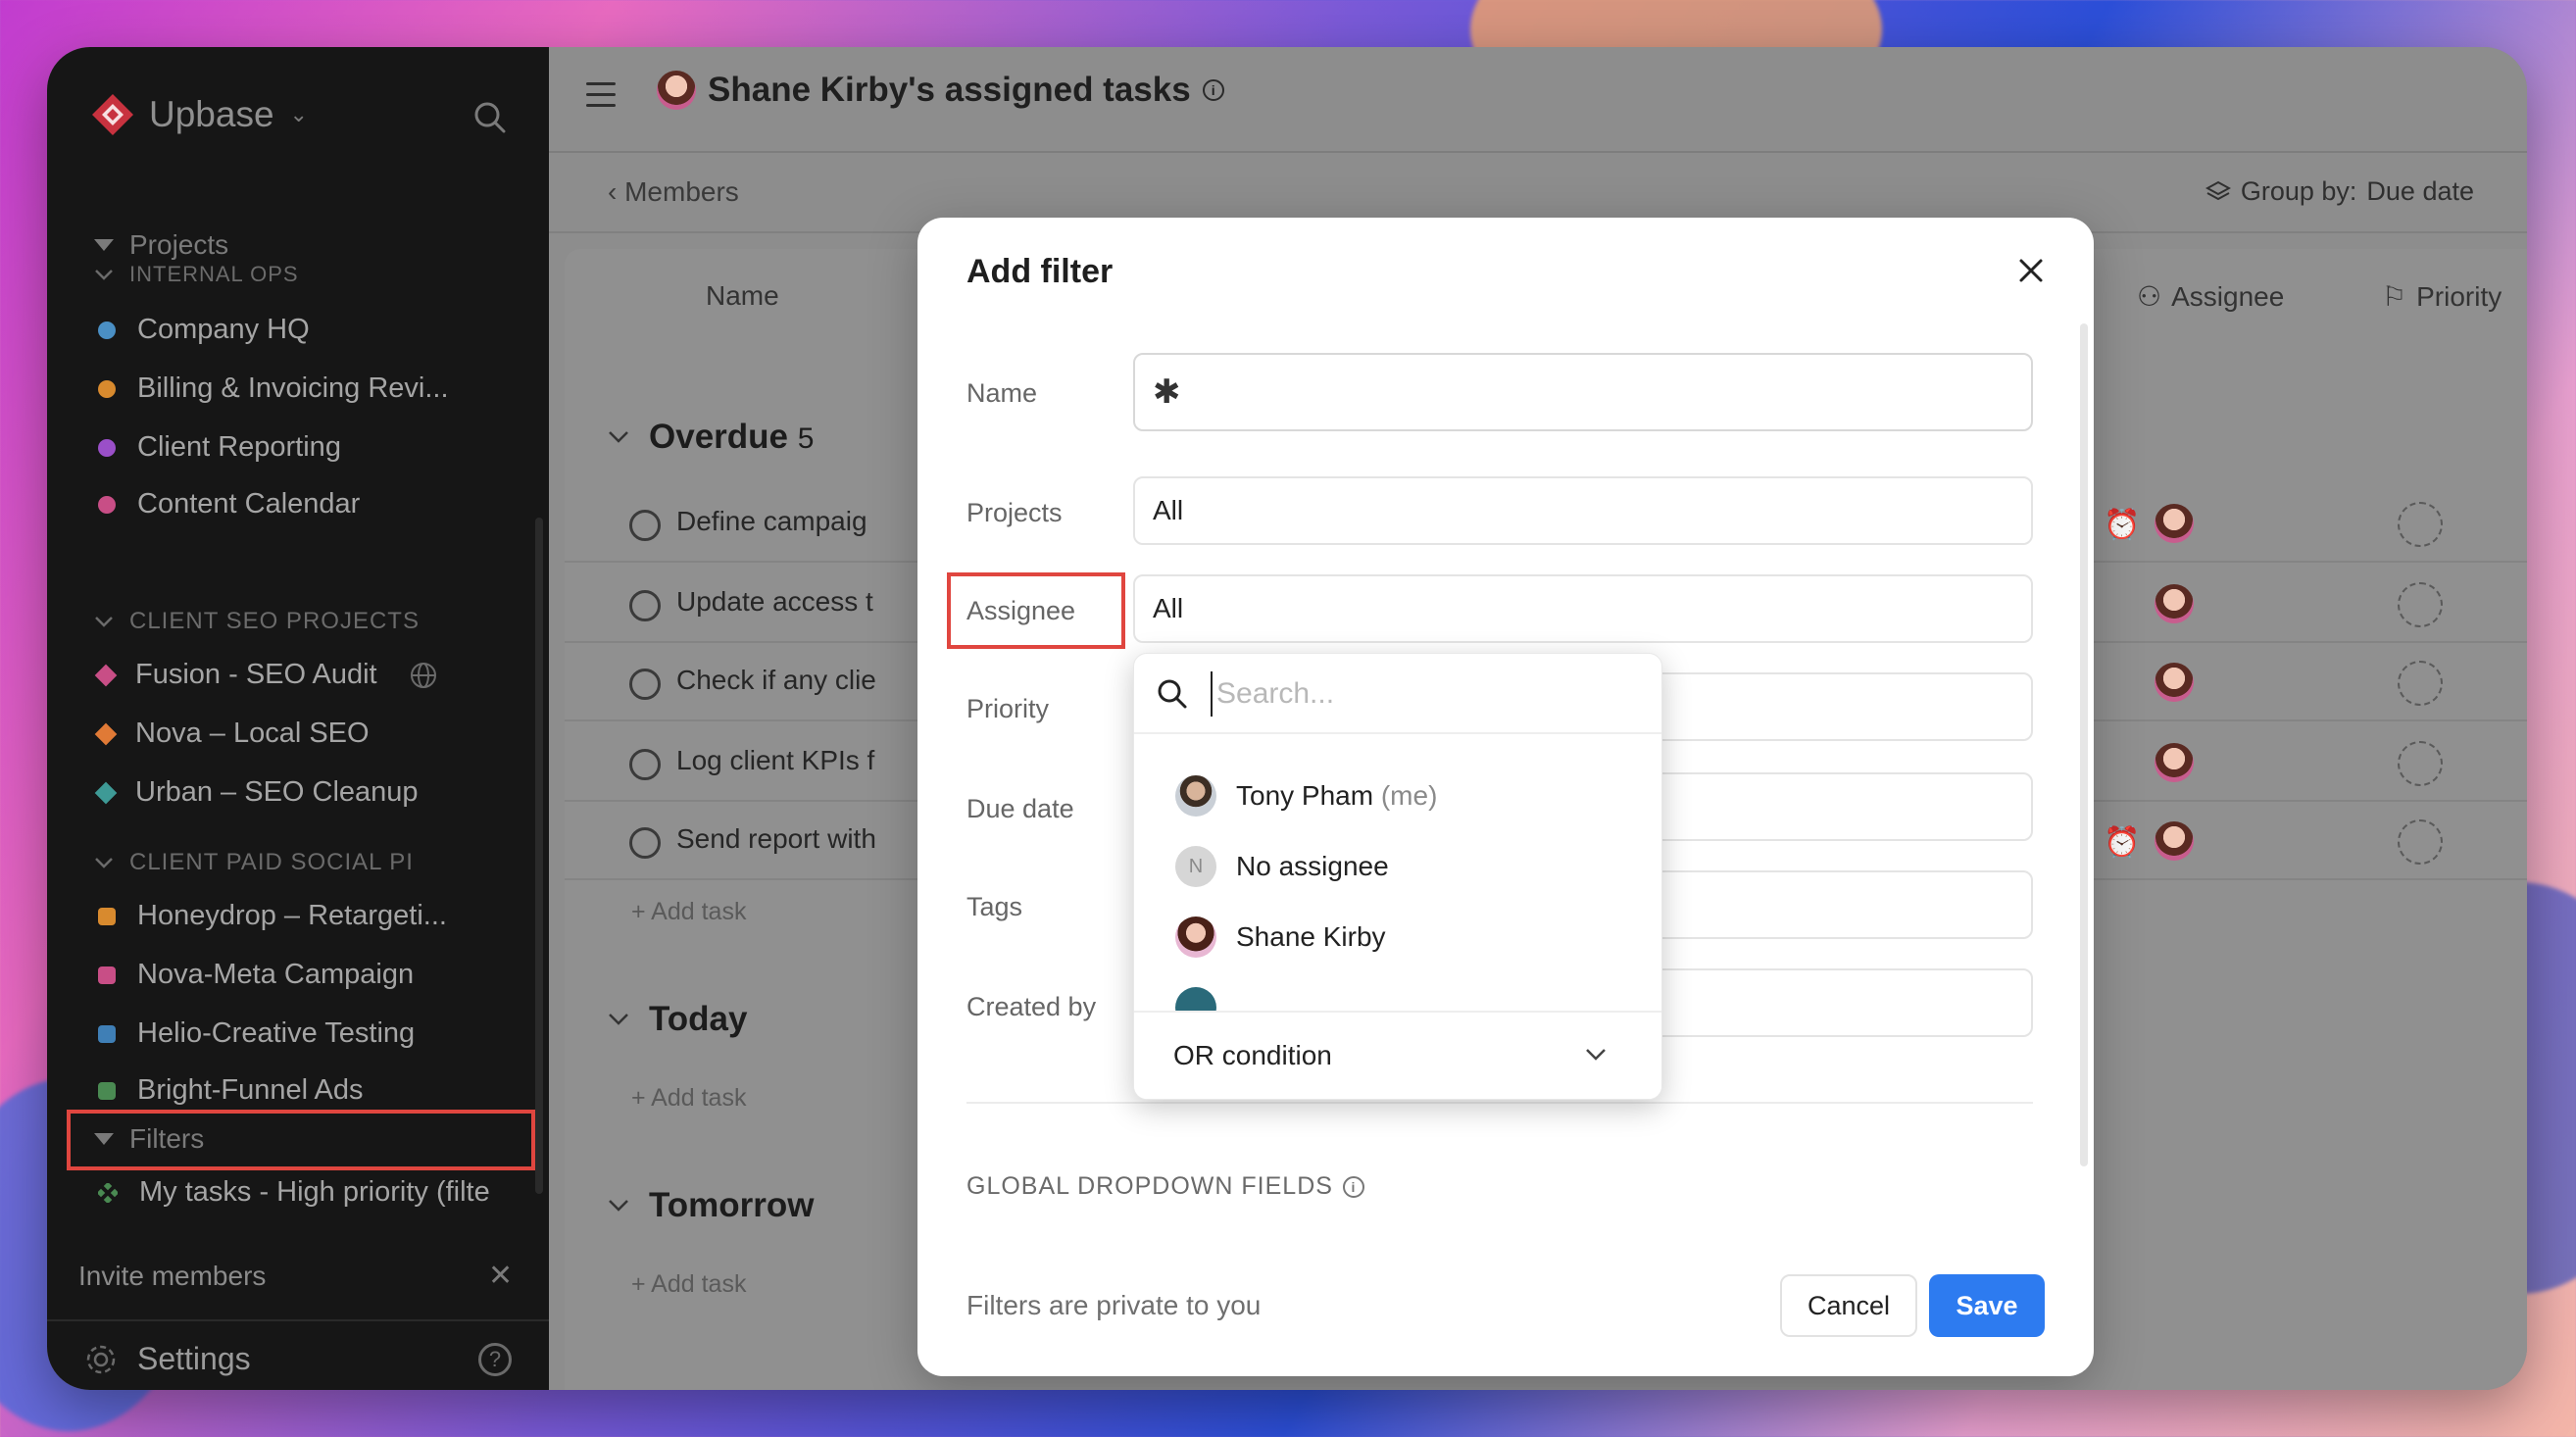 This screenshot has height=1437, width=2576. What do you see at coordinates (300, 862) in the screenshot?
I see `section-client-paid-social: CLIENT PAID SOCIAL PI` at bounding box center [300, 862].